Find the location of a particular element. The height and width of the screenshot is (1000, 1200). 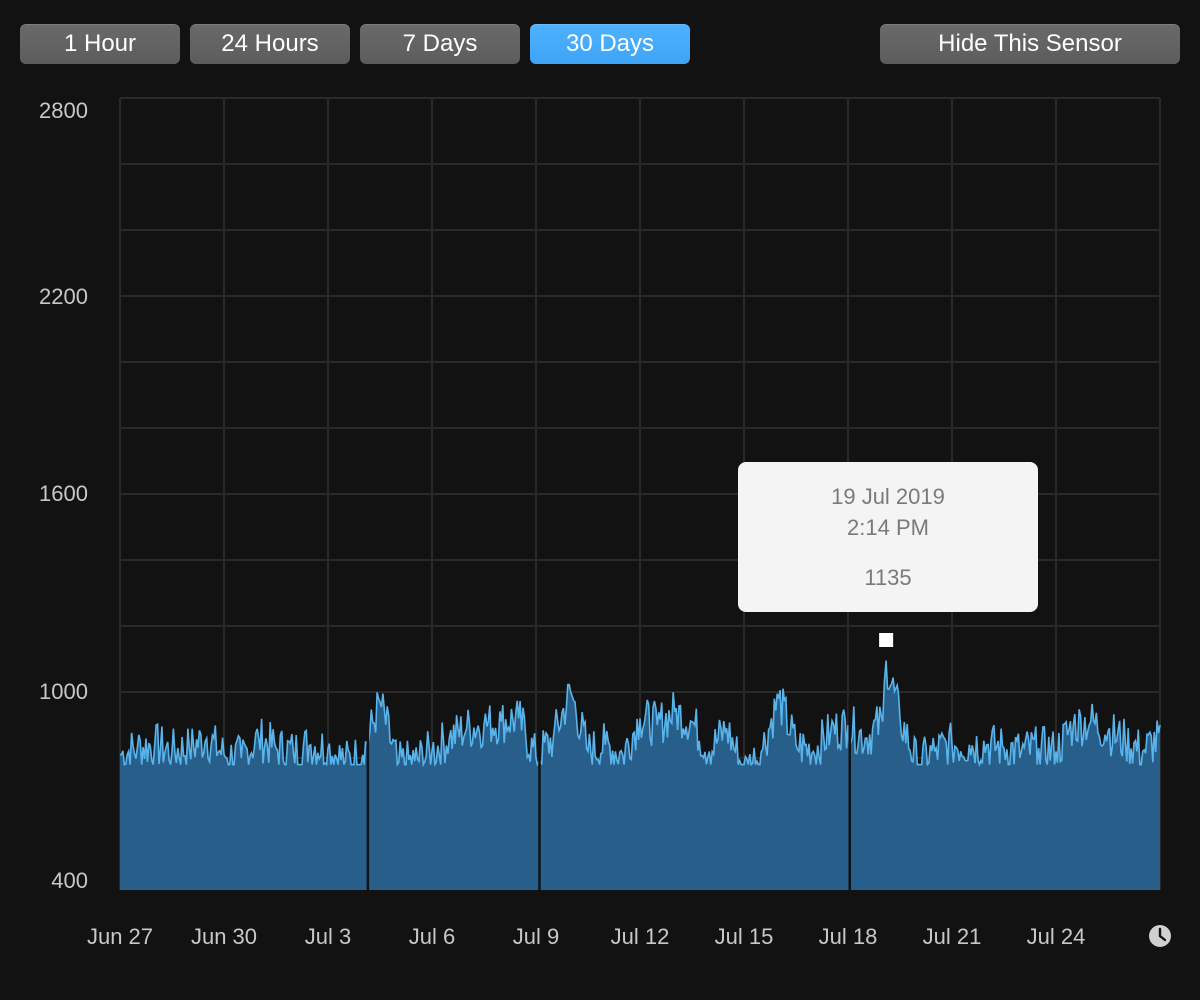

tooltip-time: 2:14 PM is located at coordinates (888, 527).